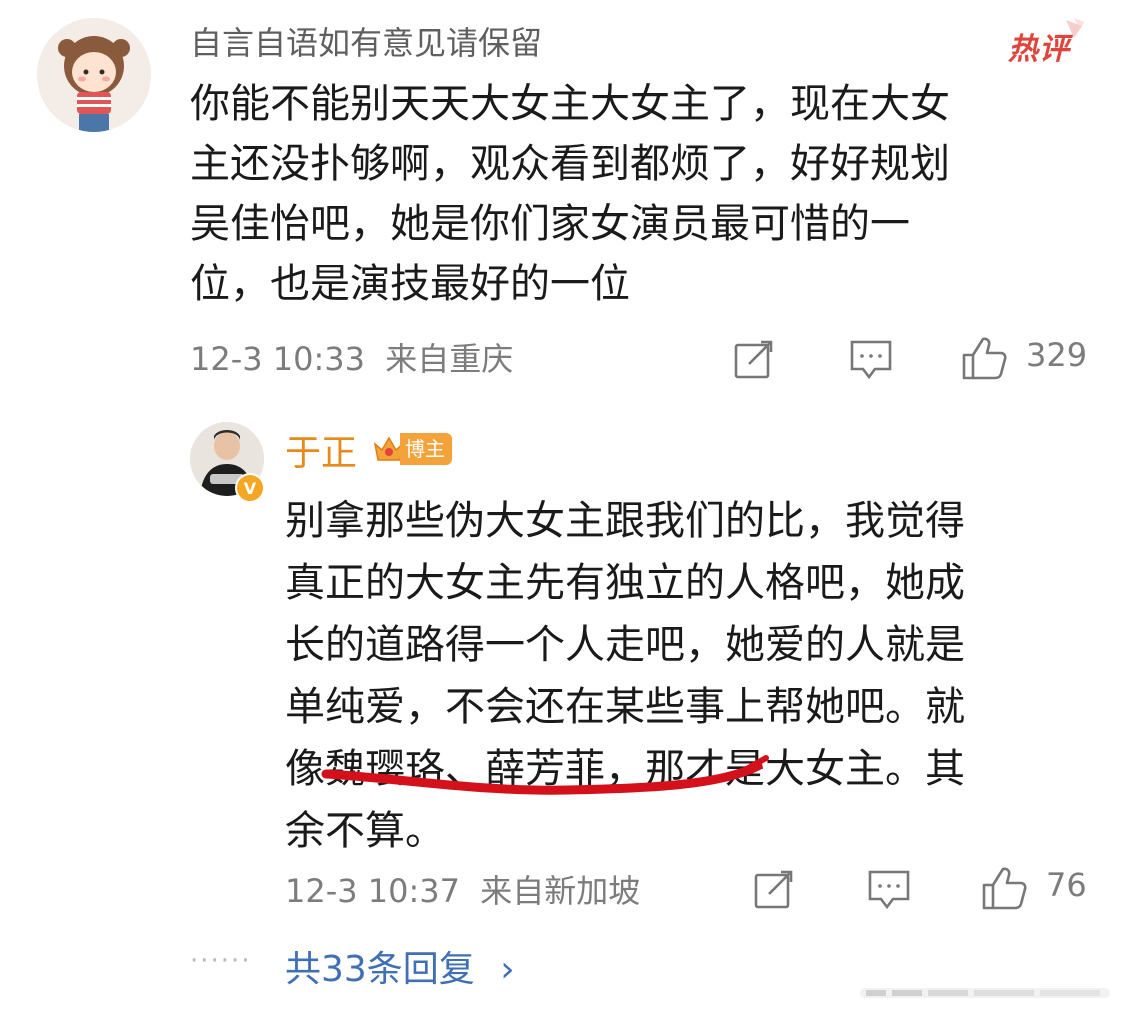 The image size is (1124, 1017). Describe the element at coordinates (625, 707) in the screenshot. I see `reply-line: 单纯爱，不会还在某些事上帮她吧。就` at that location.